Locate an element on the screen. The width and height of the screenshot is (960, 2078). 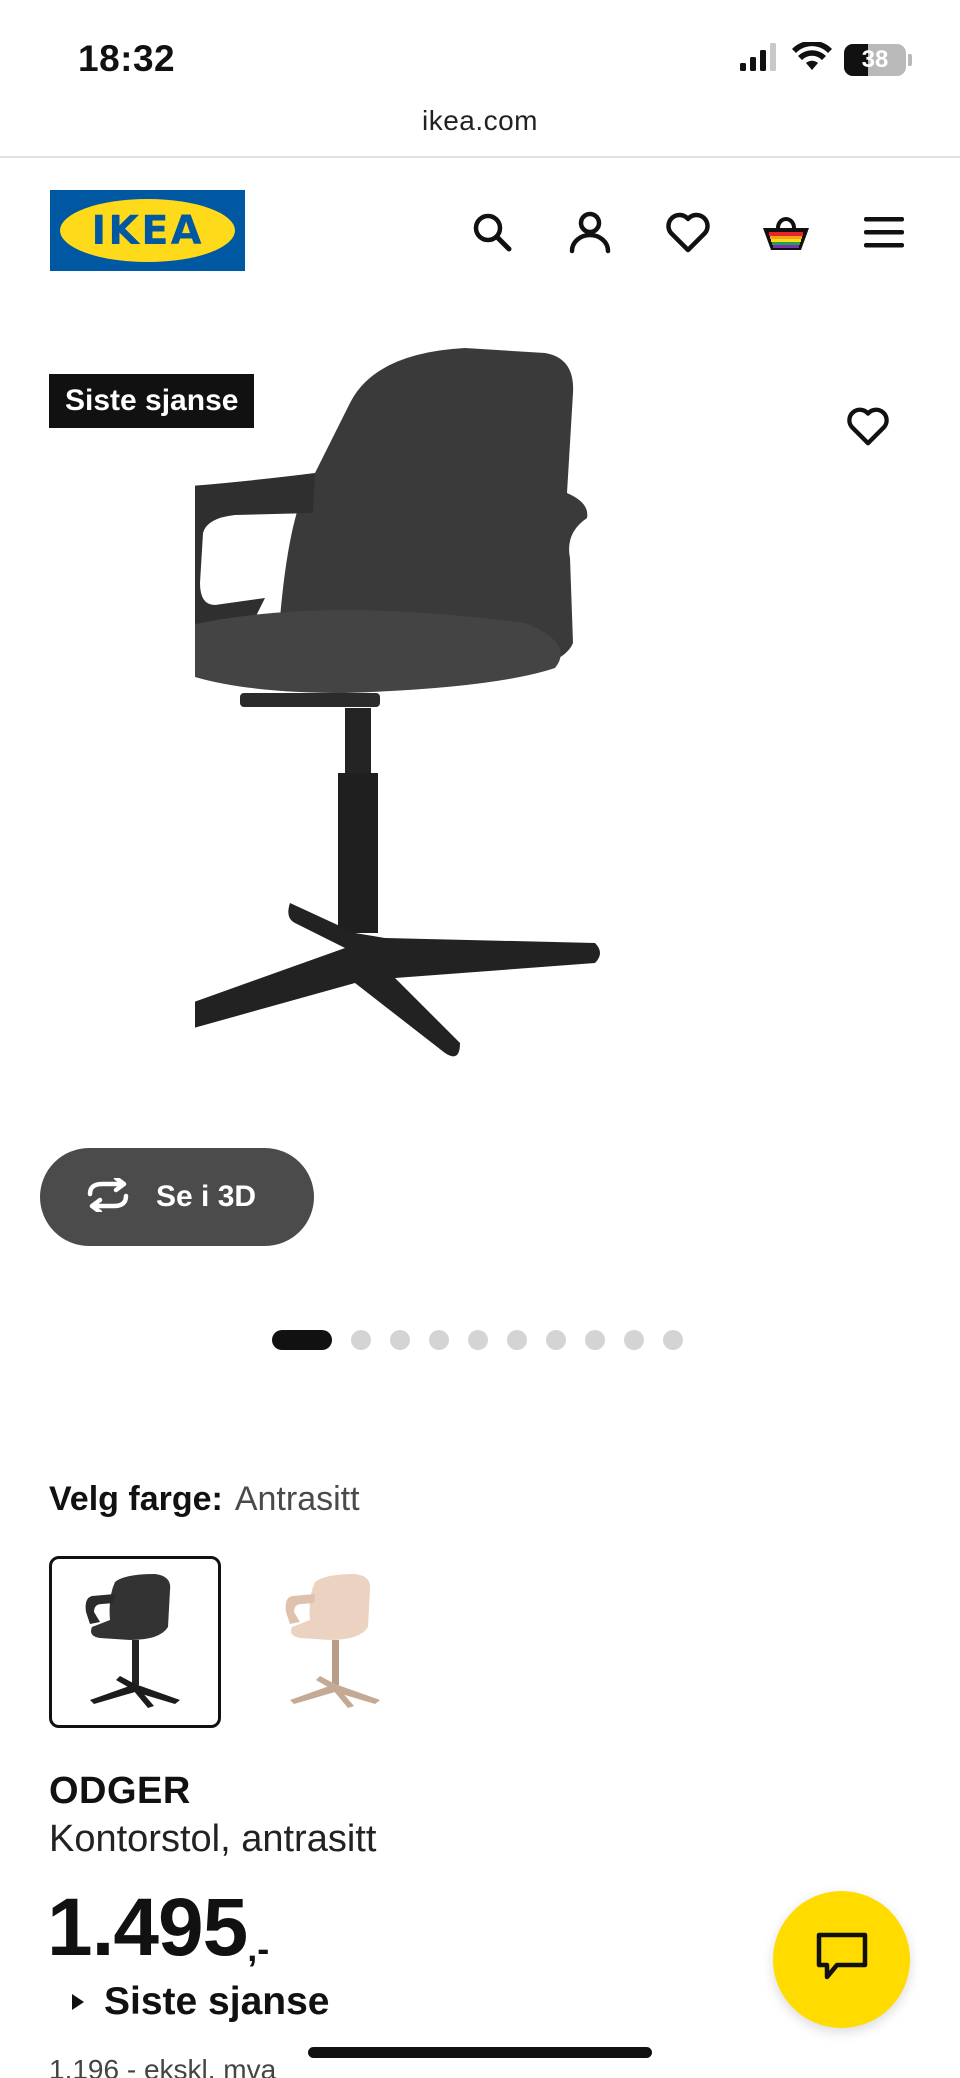
product-price: 1.495 ,- is located at coordinates (158, 1928).